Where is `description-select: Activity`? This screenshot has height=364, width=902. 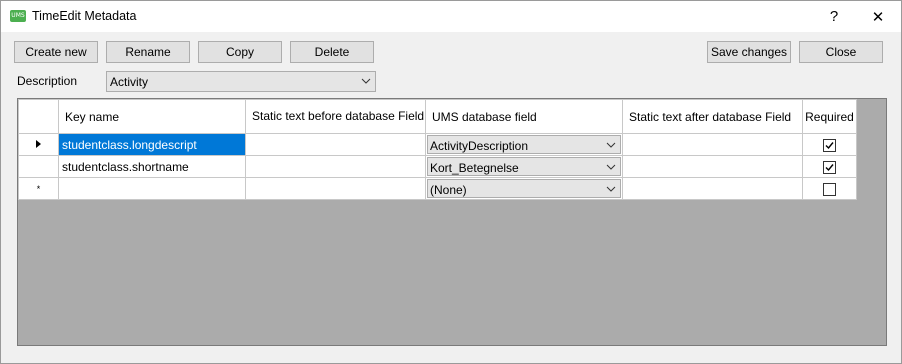 description-select: Activity is located at coordinates (241, 81).